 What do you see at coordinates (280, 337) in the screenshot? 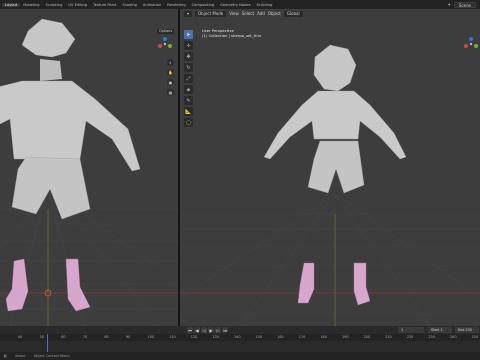
I see `ruler-tick: 160` at bounding box center [280, 337].